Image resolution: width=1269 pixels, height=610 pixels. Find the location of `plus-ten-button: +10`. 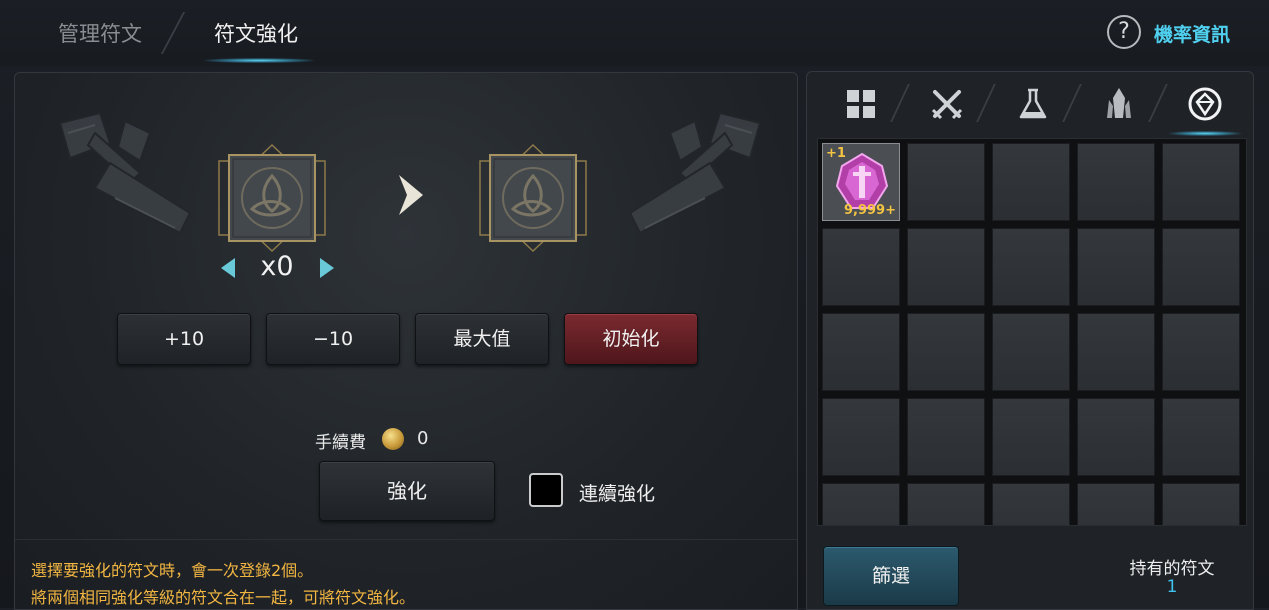

plus-ten-button: +10 is located at coordinates (184, 339).